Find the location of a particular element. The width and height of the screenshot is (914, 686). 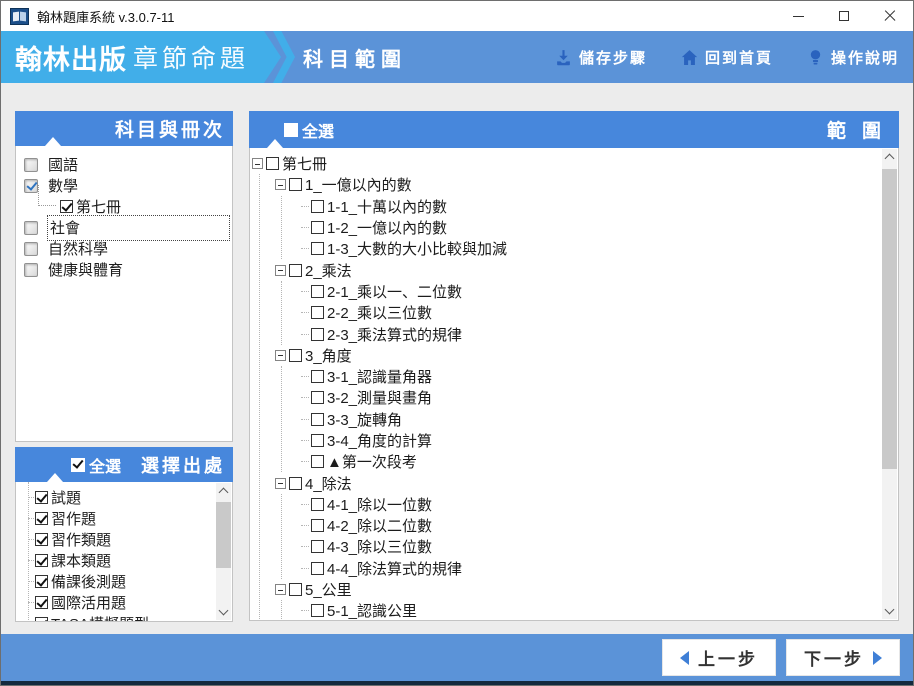

source-select-all: 全選 is located at coordinates (96, 465).